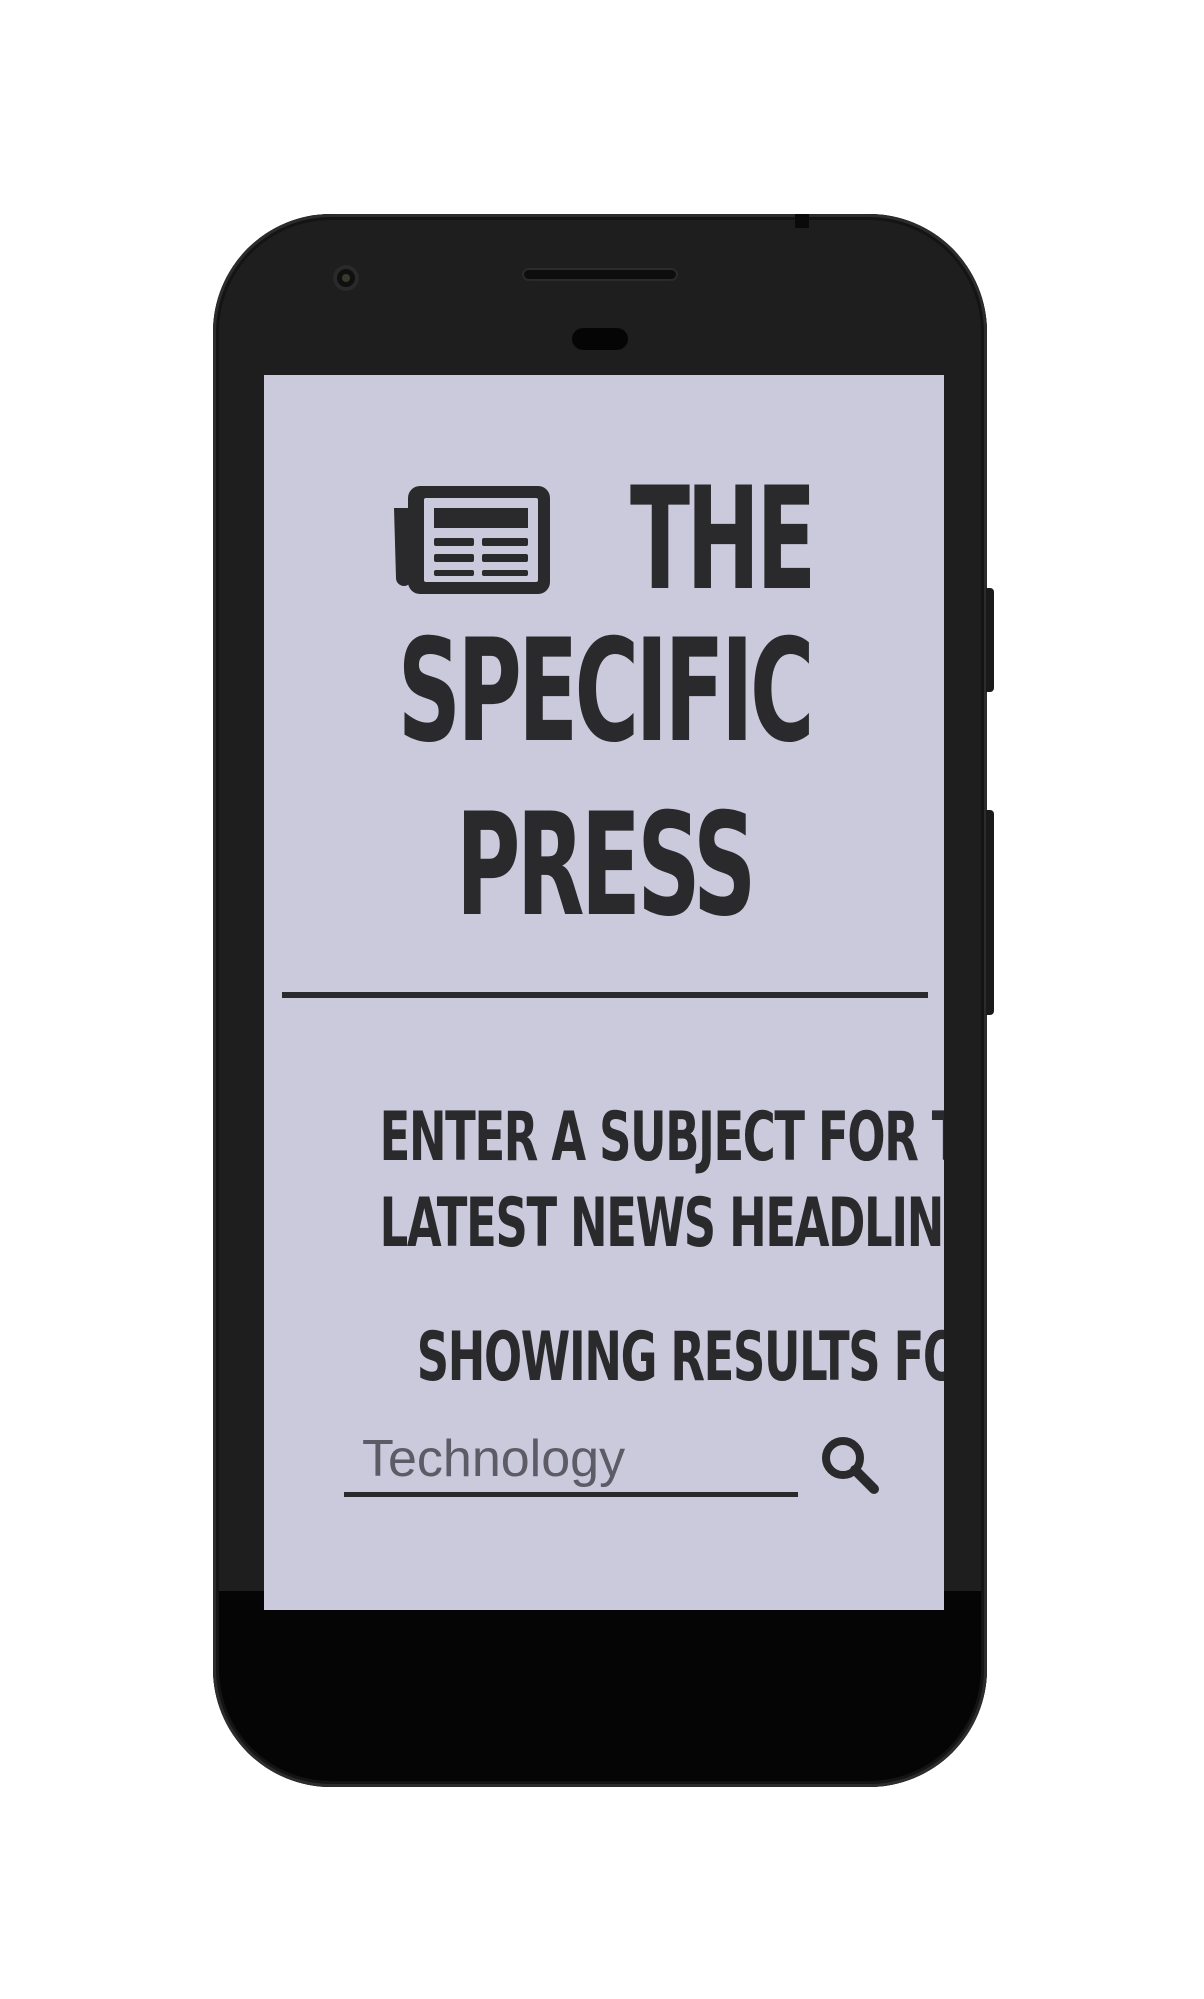  I want to click on newspaper-icon, so click(471, 540).